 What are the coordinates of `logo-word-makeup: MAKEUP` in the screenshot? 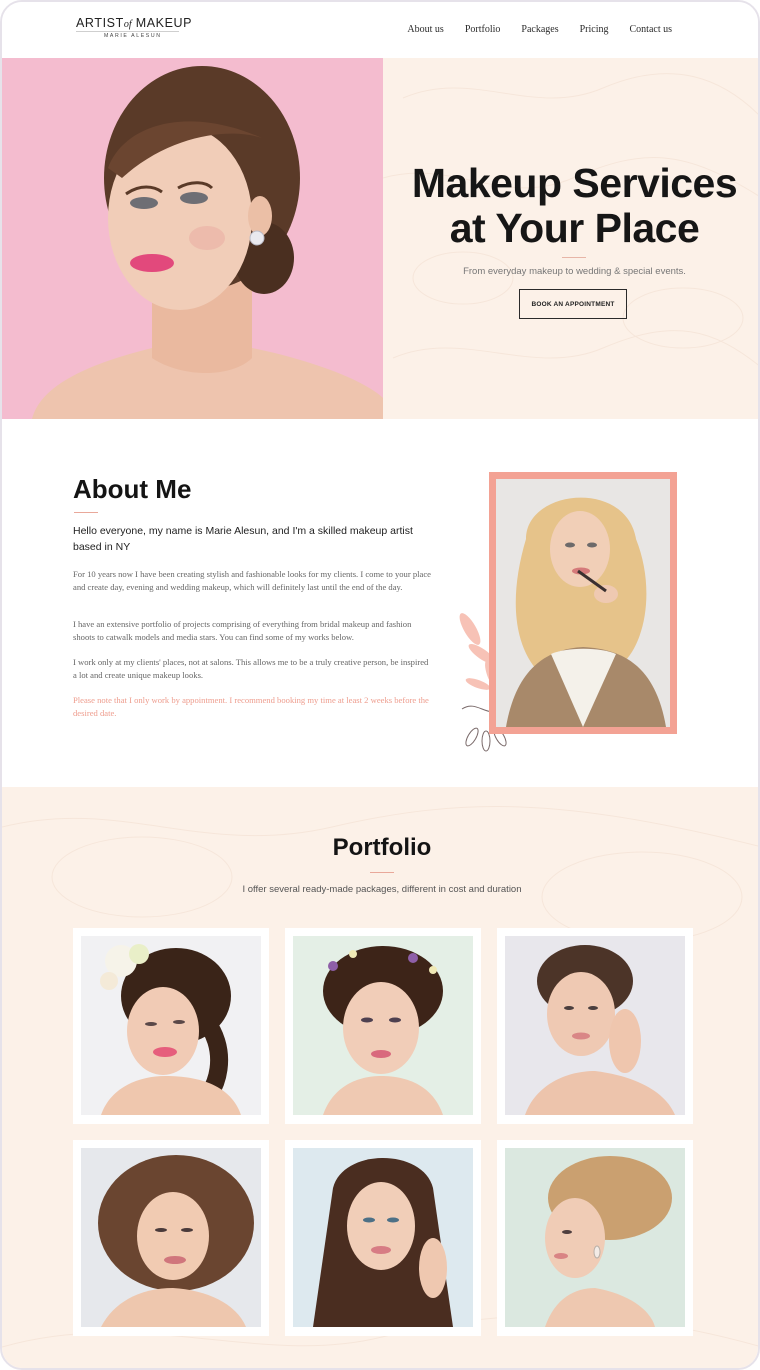 It's located at (164, 23).